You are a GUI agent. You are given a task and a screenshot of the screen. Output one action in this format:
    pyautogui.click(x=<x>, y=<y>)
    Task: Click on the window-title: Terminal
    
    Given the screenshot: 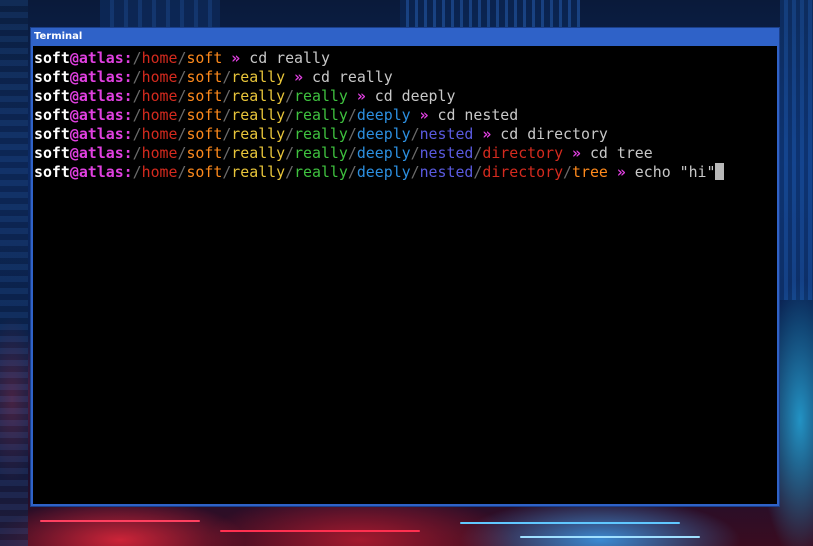 What is the action you would take?
    pyautogui.click(x=58, y=36)
    